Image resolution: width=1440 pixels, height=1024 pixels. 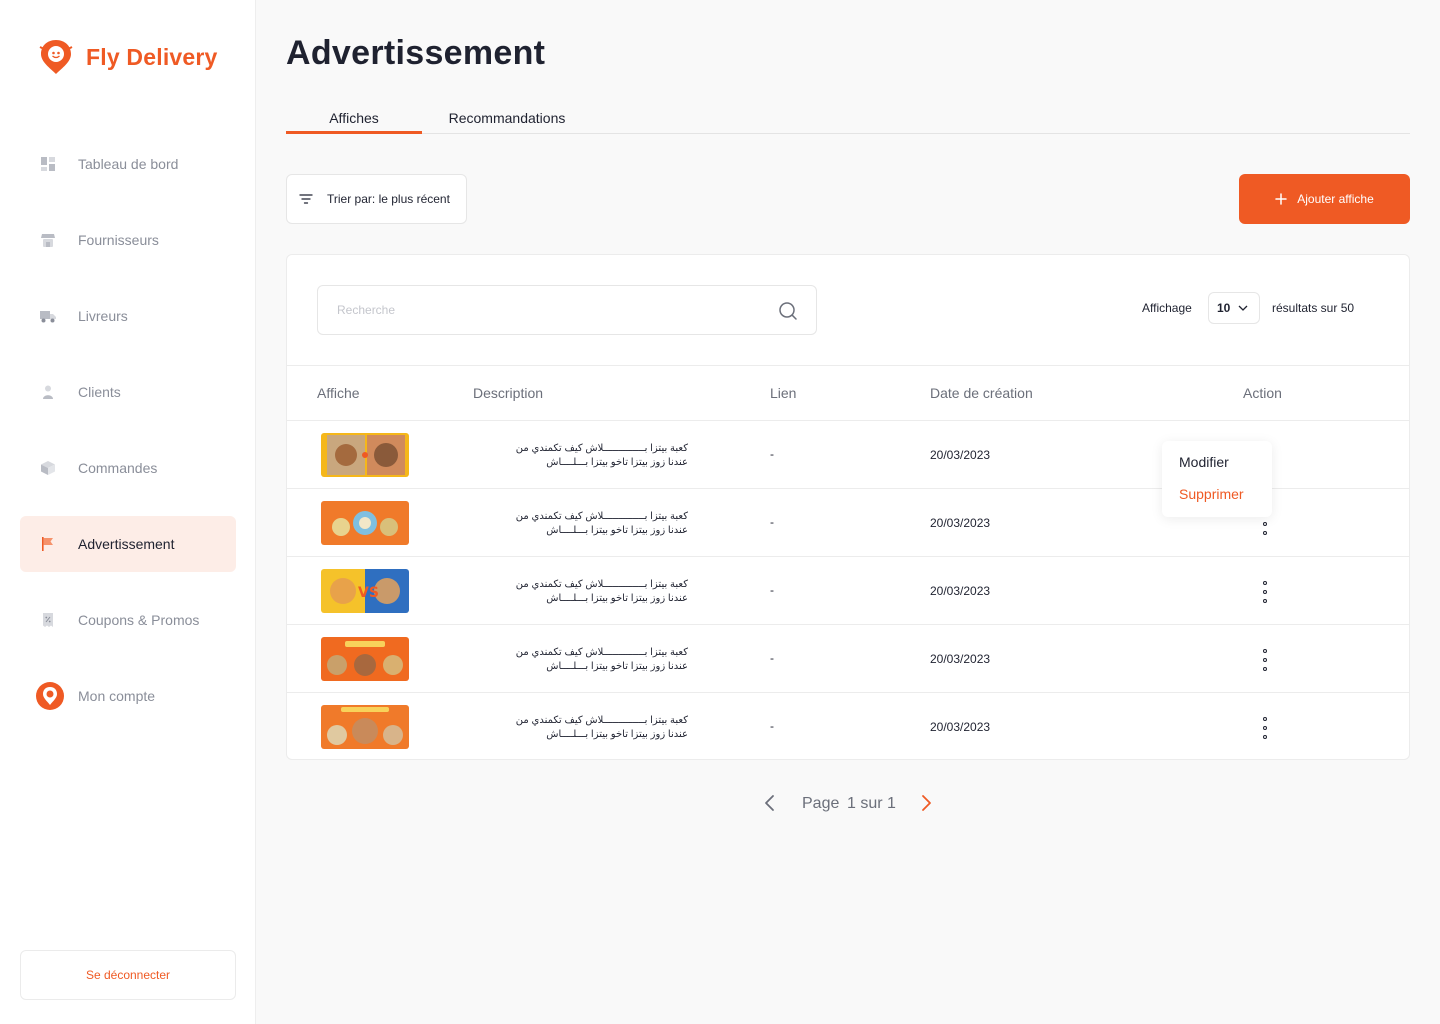 I want to click on sidebar-item-label: Advertissement, so click(x=126, y=544).